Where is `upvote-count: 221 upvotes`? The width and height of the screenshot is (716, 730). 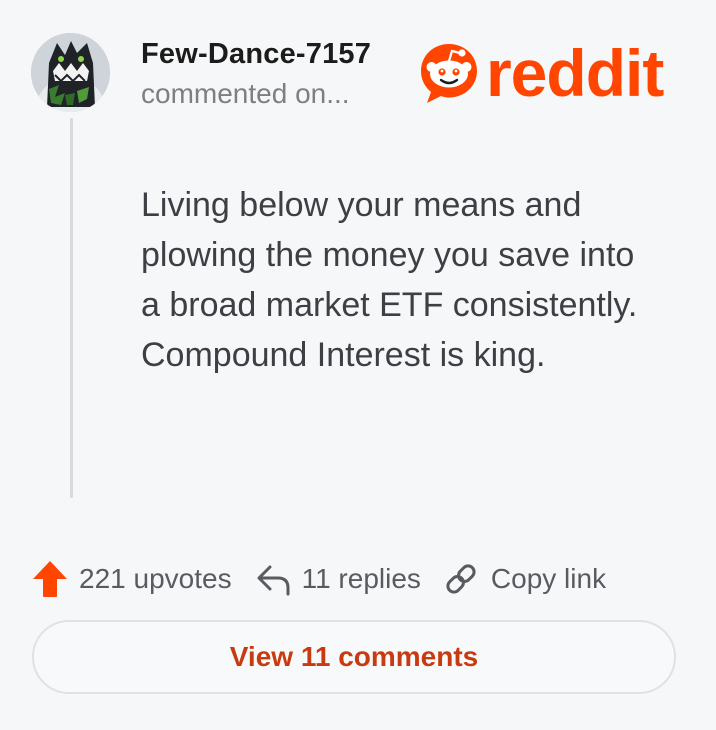 upvote-count: 221 upvotes is located at coordinates (155, 578).